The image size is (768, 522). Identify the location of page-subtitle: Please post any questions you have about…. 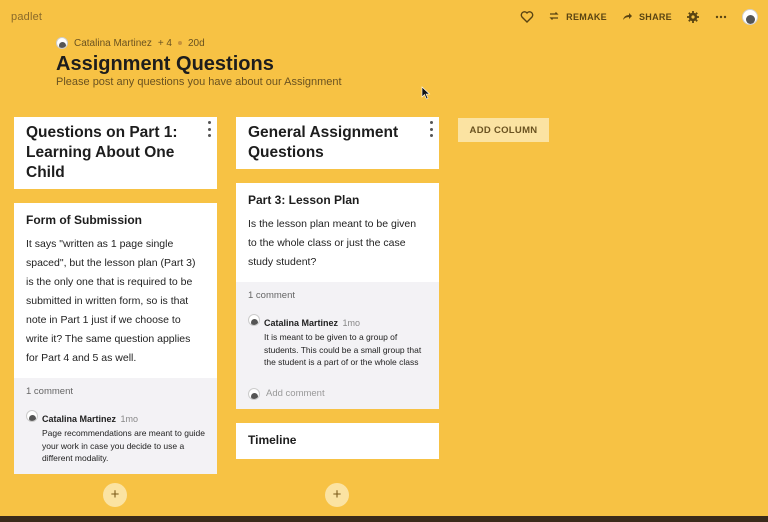
(199, 82).